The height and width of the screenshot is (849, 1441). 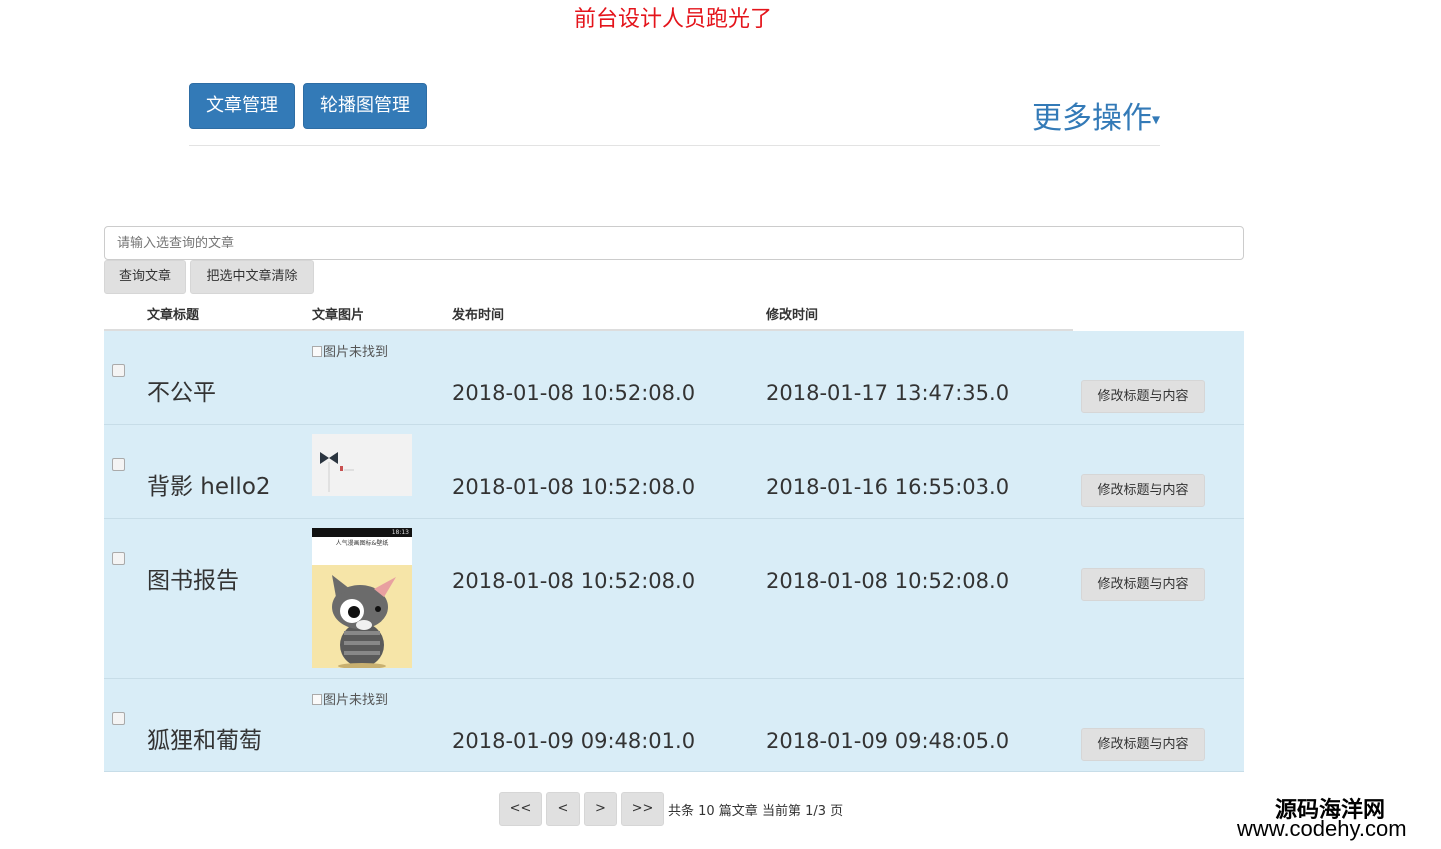 I want to click on published-time: 2018-01-09 09:48:01.0, so click(x=574, y=741).